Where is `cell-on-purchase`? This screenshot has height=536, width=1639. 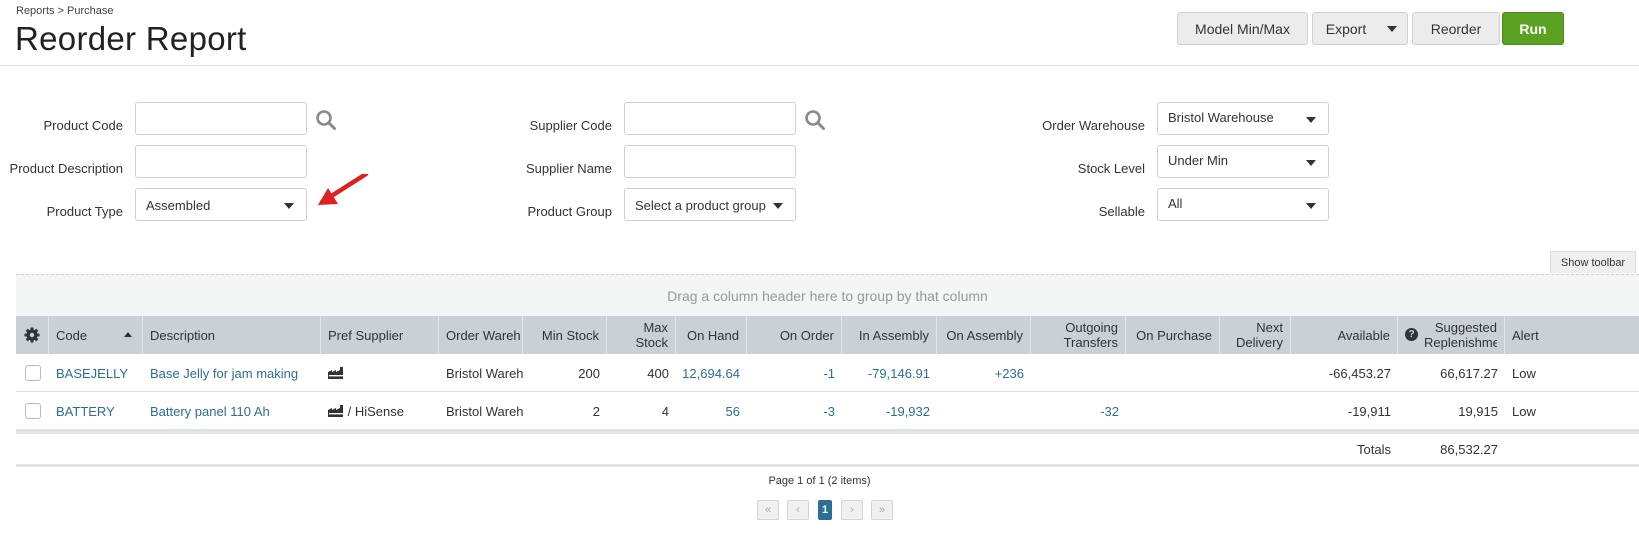 cell-on-purchase is located at coordinates (1173, 373).